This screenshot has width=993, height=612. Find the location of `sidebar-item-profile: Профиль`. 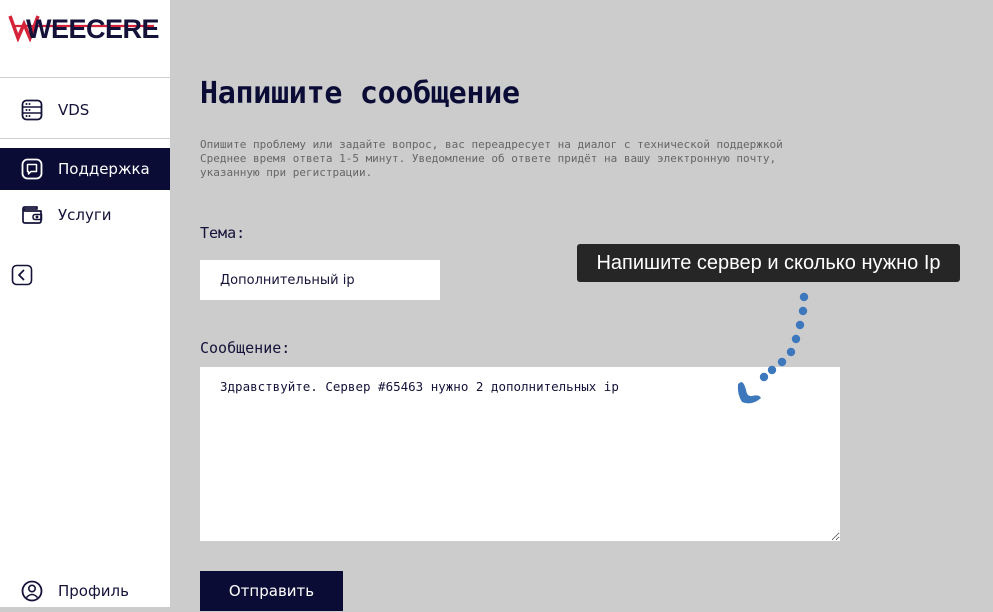

sidebar-item-profile: Профиль is located at coordinates (85, 591).